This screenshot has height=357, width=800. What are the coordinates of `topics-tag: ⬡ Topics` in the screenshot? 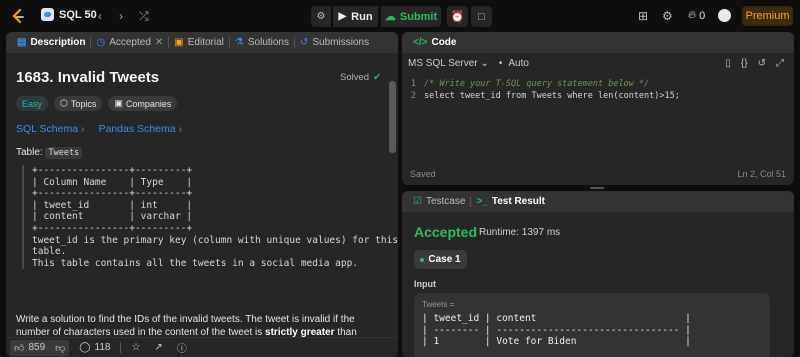 It's located at (78, 103).